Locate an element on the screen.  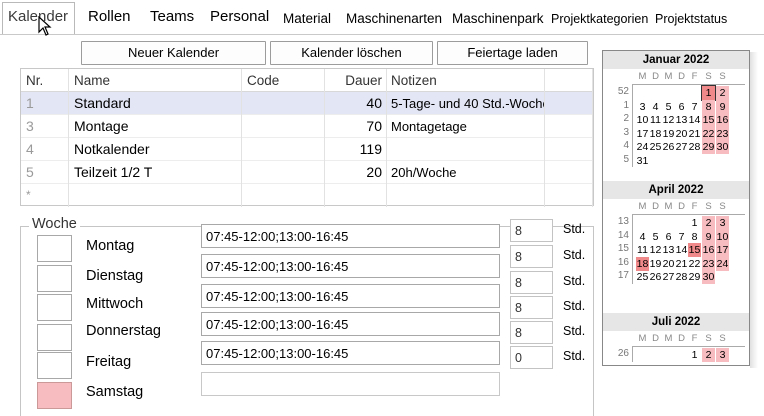
calendar-day: 31 is located at coordinates (642, 161).